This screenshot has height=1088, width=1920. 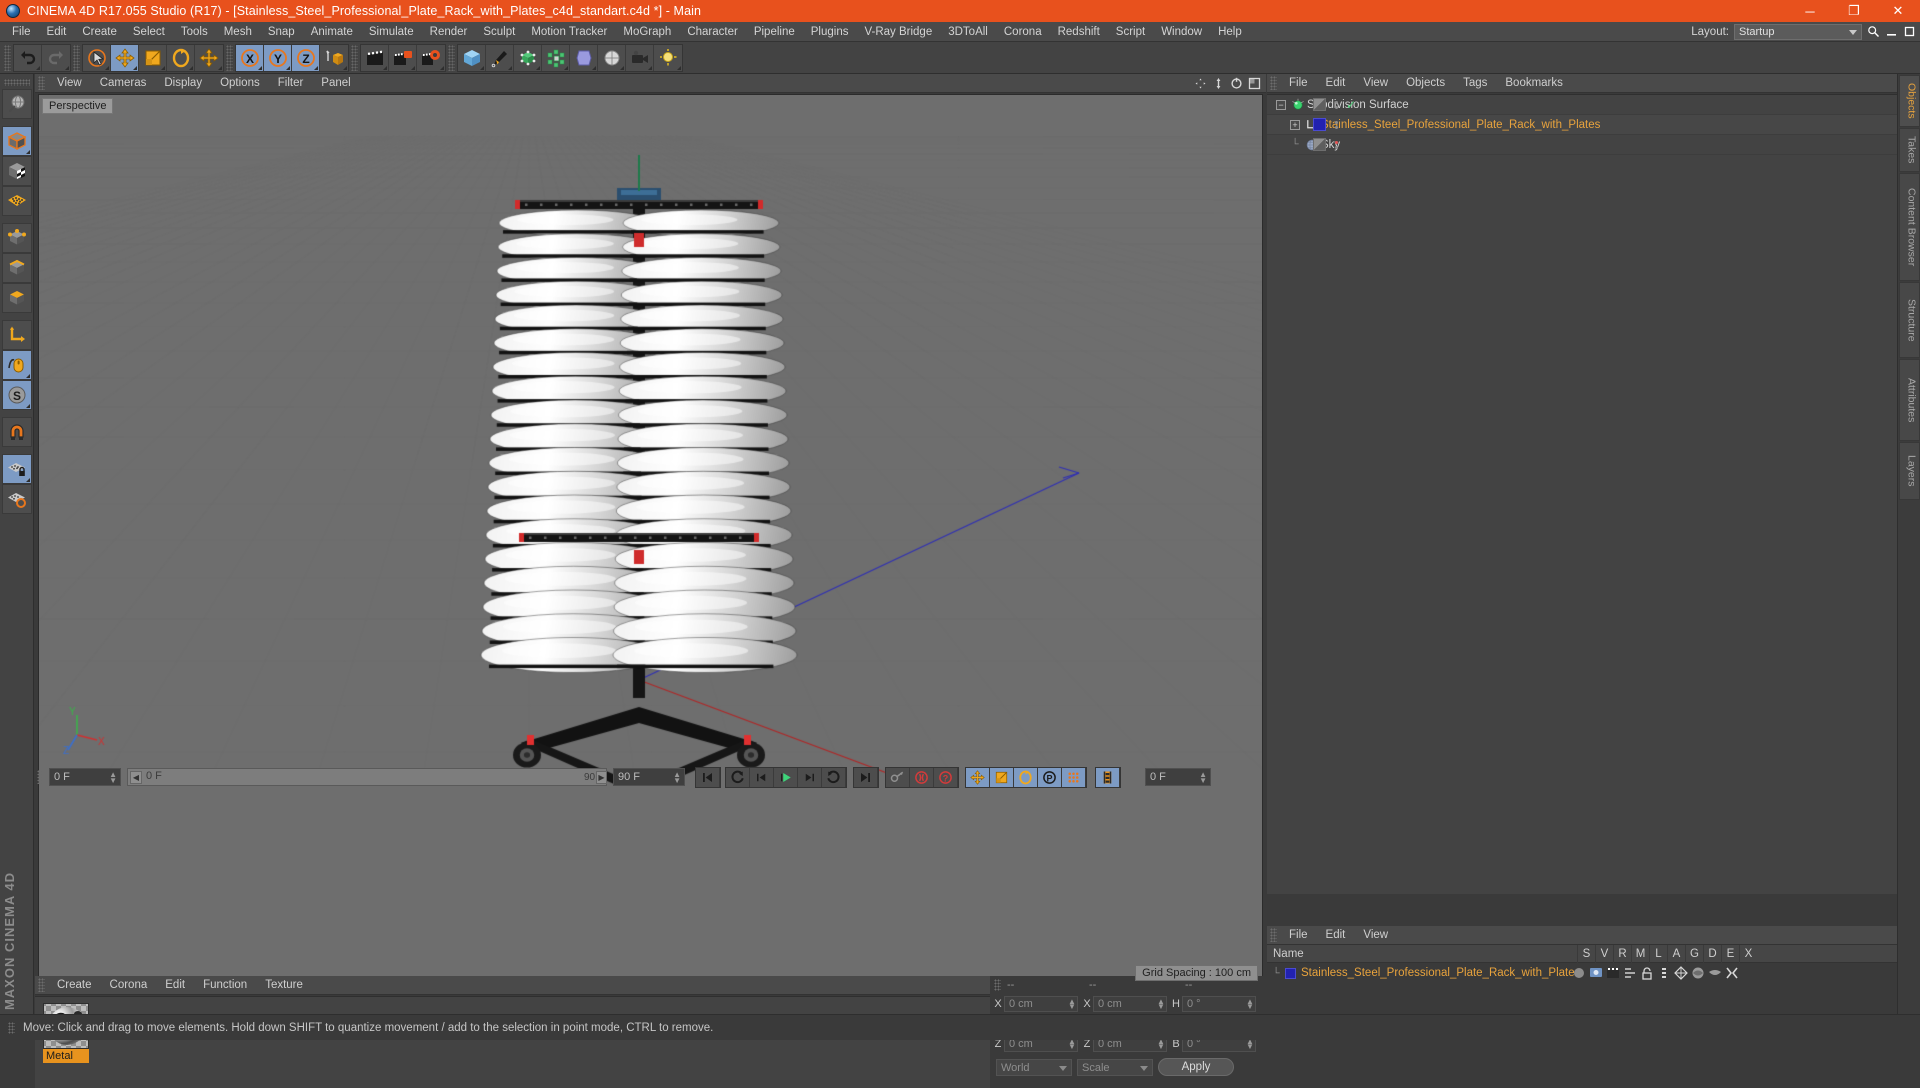 I want to click on menu-edit: Edit, so click(x=57, y=32).